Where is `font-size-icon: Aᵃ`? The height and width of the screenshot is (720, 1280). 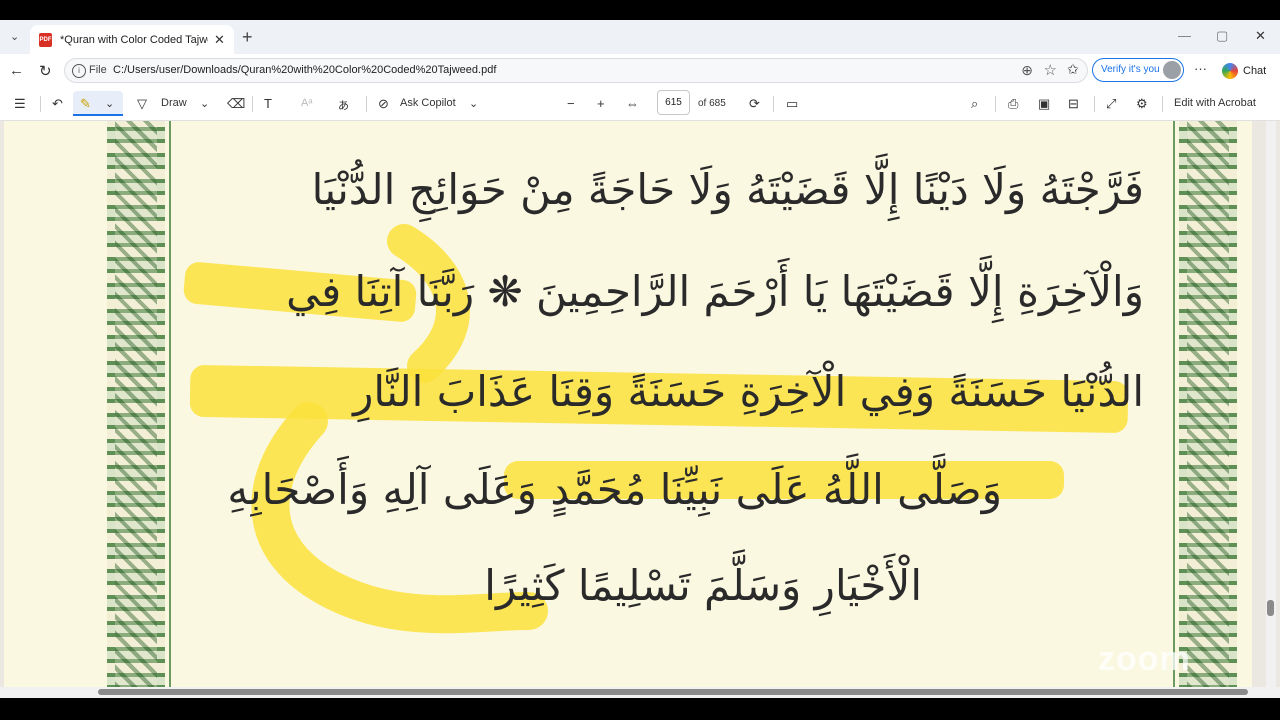
font-size-icon: Aᵃ is located at coordinates (307, 103).